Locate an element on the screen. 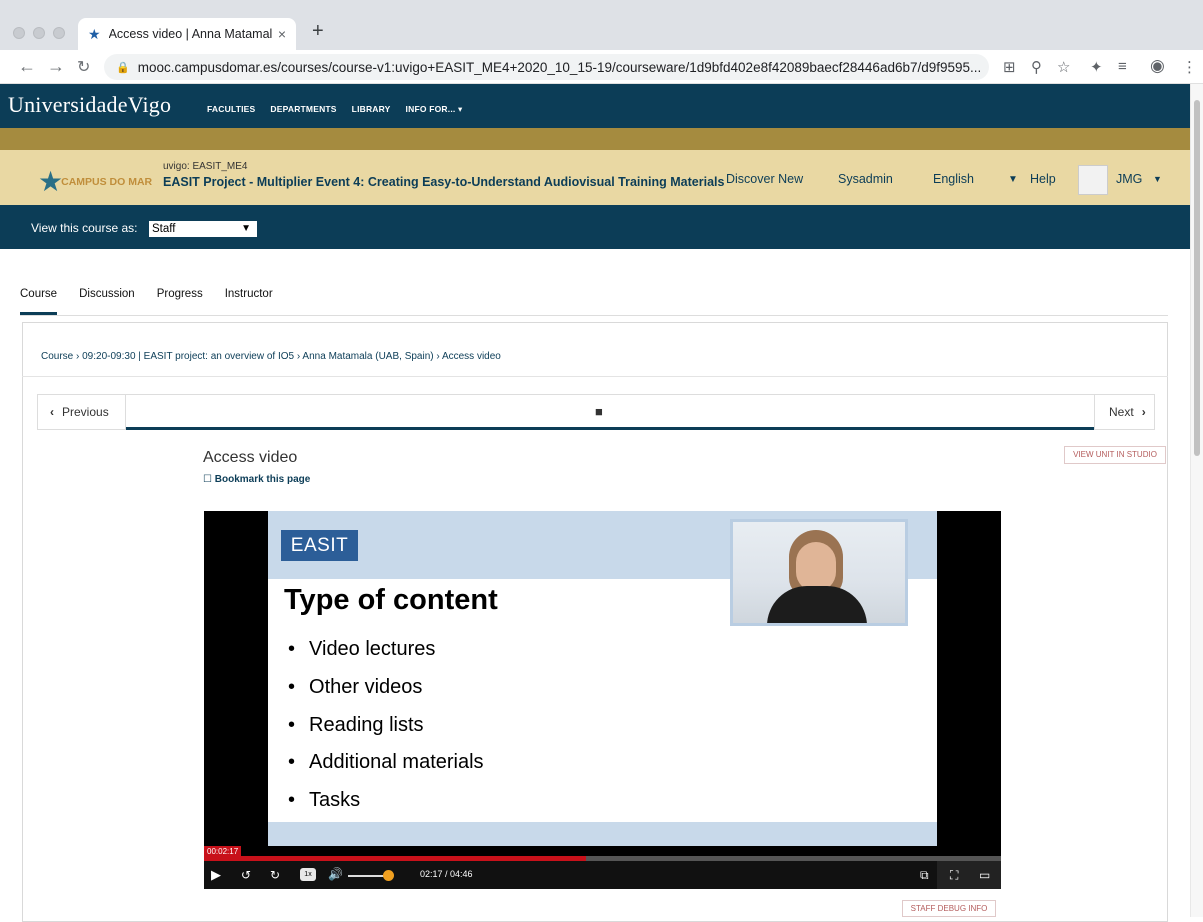 The image size is (1203, 922). slide-bullet: Additional materials is located at coordinates (386, 767).